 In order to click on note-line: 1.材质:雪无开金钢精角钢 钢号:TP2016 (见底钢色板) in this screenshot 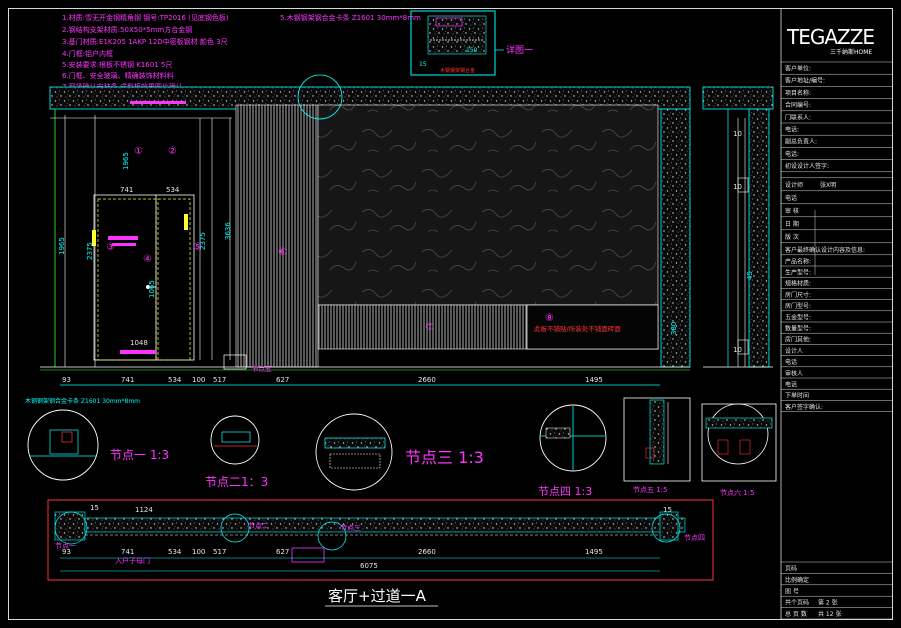, I will do `click(145, 17)`.